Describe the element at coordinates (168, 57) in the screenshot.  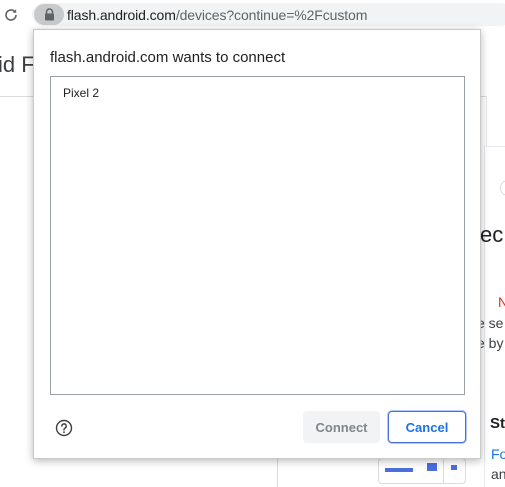
I see `dialog-title: flash.android.com wants to connect` at that location.